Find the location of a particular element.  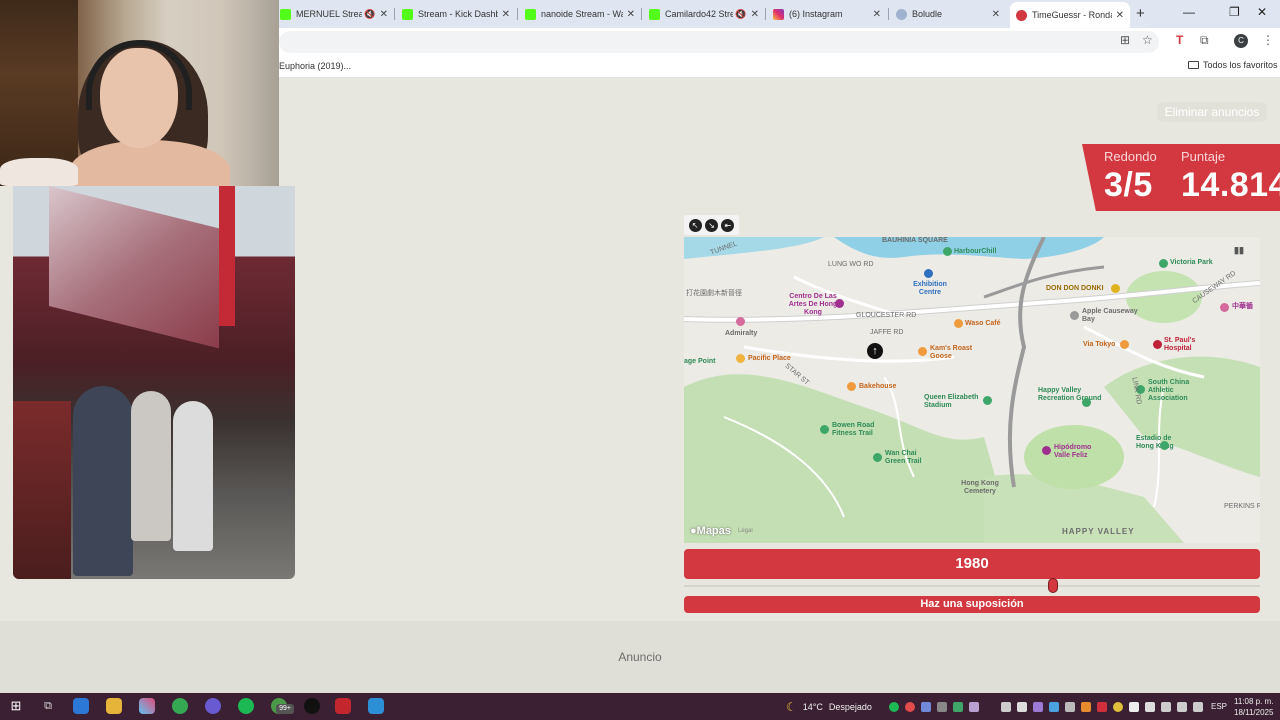

extension-icon: T is located at coordinates (1179, 40).